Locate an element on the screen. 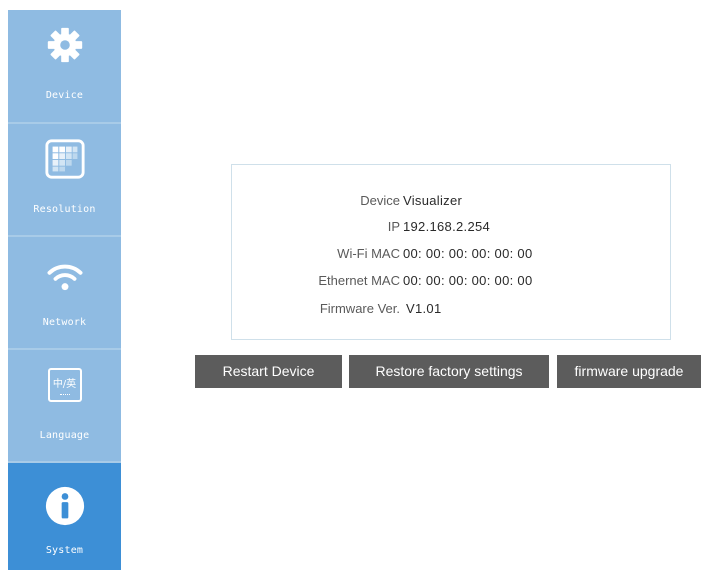 Image resolution: width=701 pixels, height=573 pixels. sidebar-item-system: System is located at coordinates (64, 516).